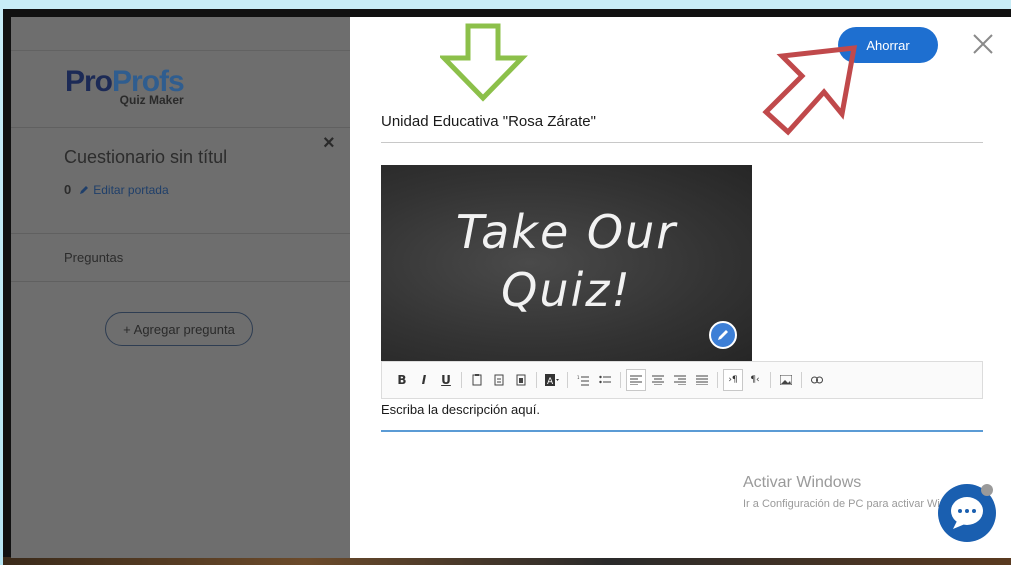  What do you see at coordinates (682, 416) in the screenshot?
I see `description-field: Escriba la descripción aquí.` at bounding box center [682, 416].